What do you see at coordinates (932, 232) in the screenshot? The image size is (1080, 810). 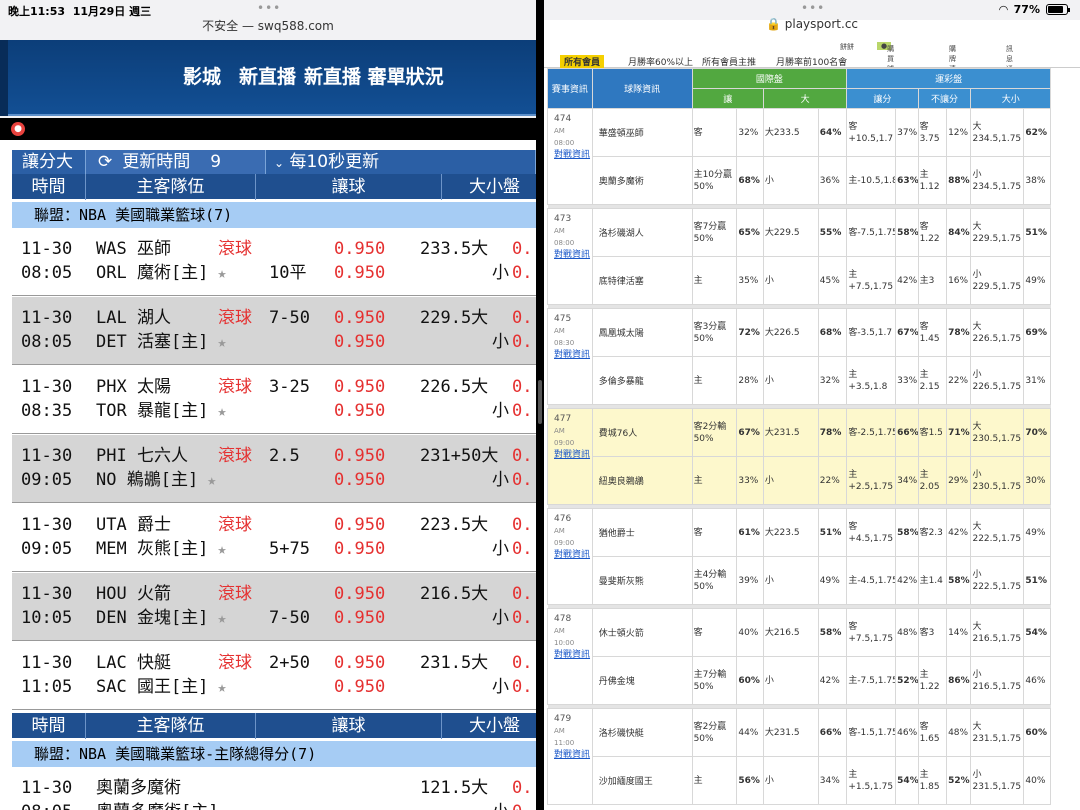 I see `pick-option: 客1.22` at bounding box center [932, 232].